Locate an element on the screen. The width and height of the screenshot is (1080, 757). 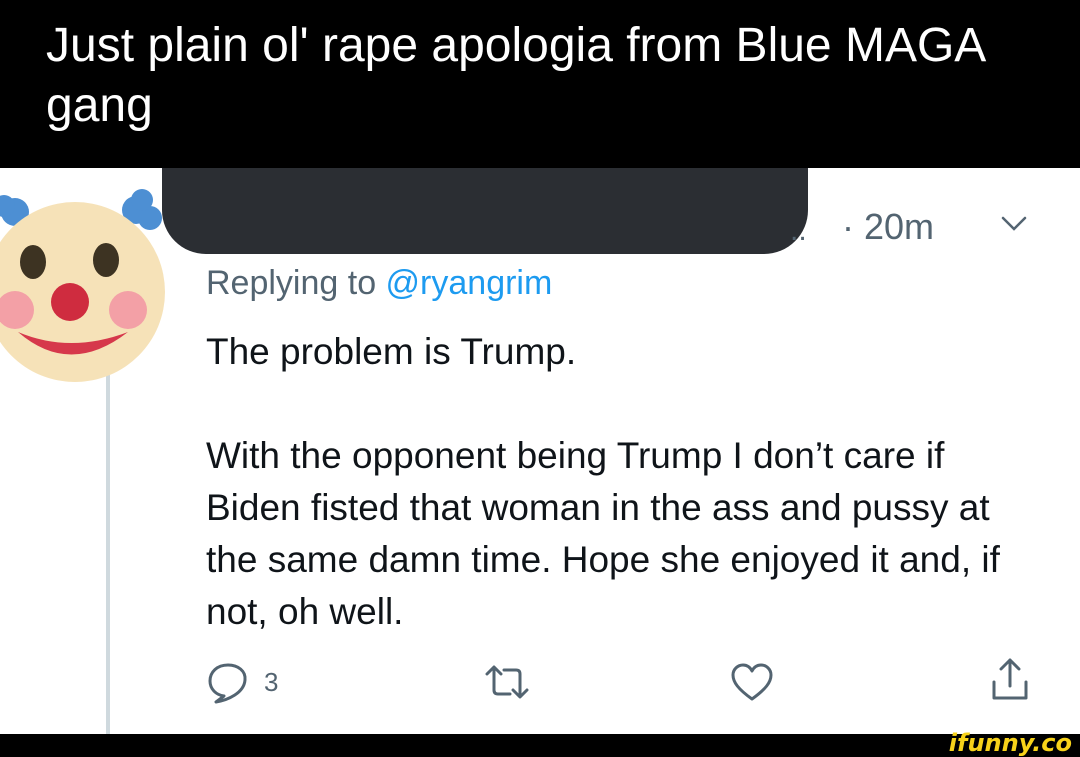
replying-to: Replying to @ryangrim is located at coordinates (379, 283).